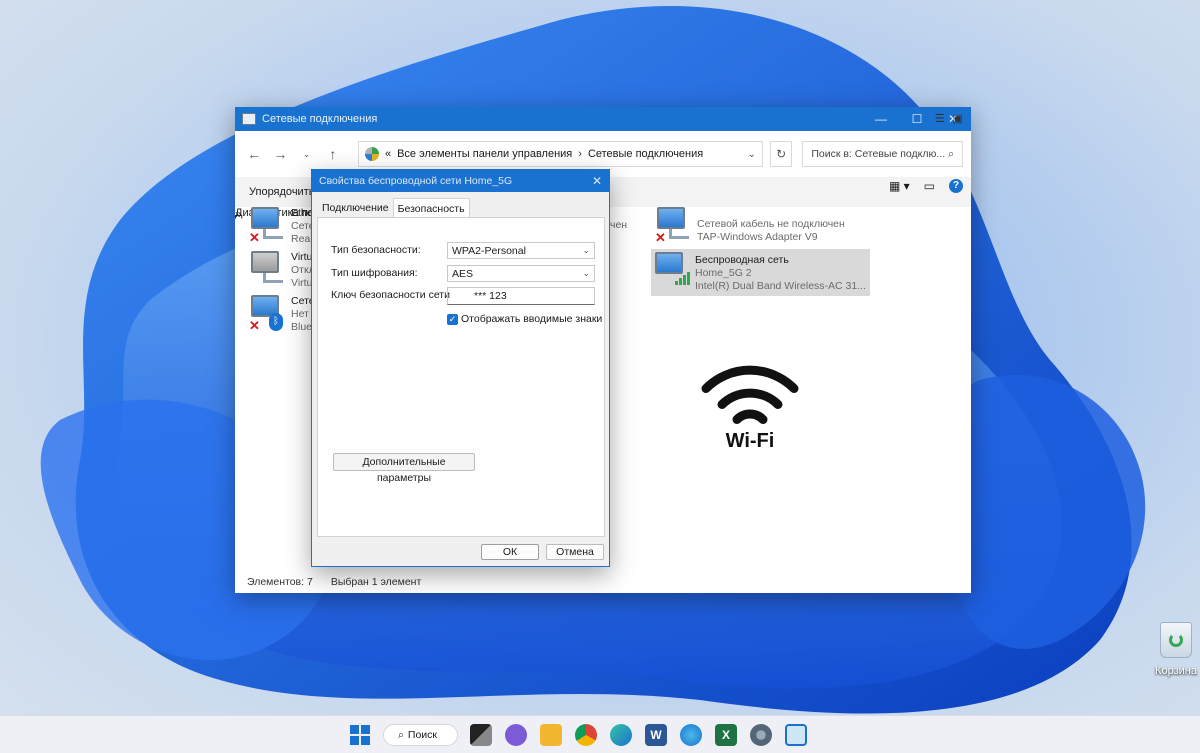 The height and width of the screenshot is (753, 1200). Describe the element at coordinates (281, 192) in the screenshot. I see `organize-button: Упорядочить` at that location.